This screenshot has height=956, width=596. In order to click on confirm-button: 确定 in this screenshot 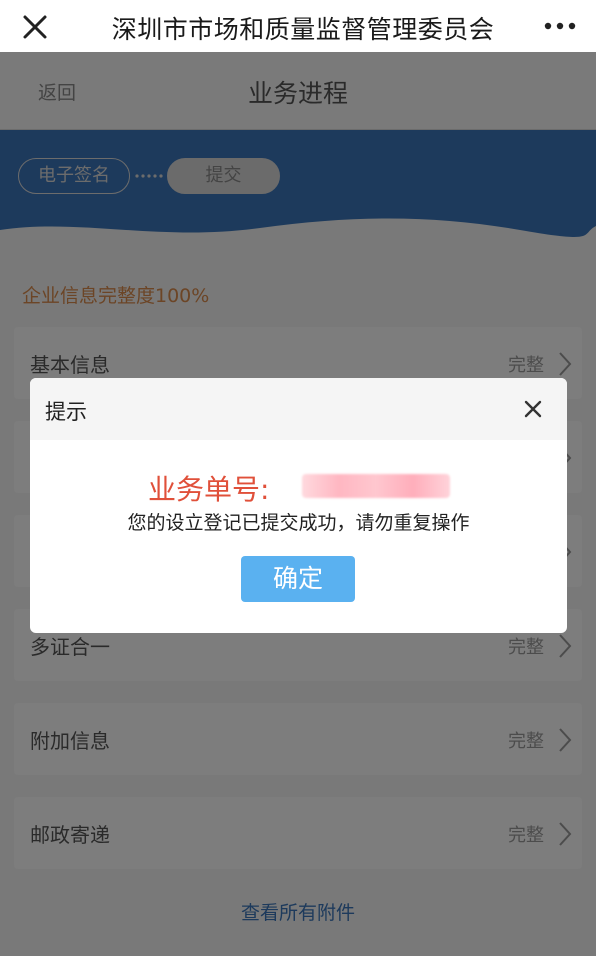, I will do `click(298, 579)`.